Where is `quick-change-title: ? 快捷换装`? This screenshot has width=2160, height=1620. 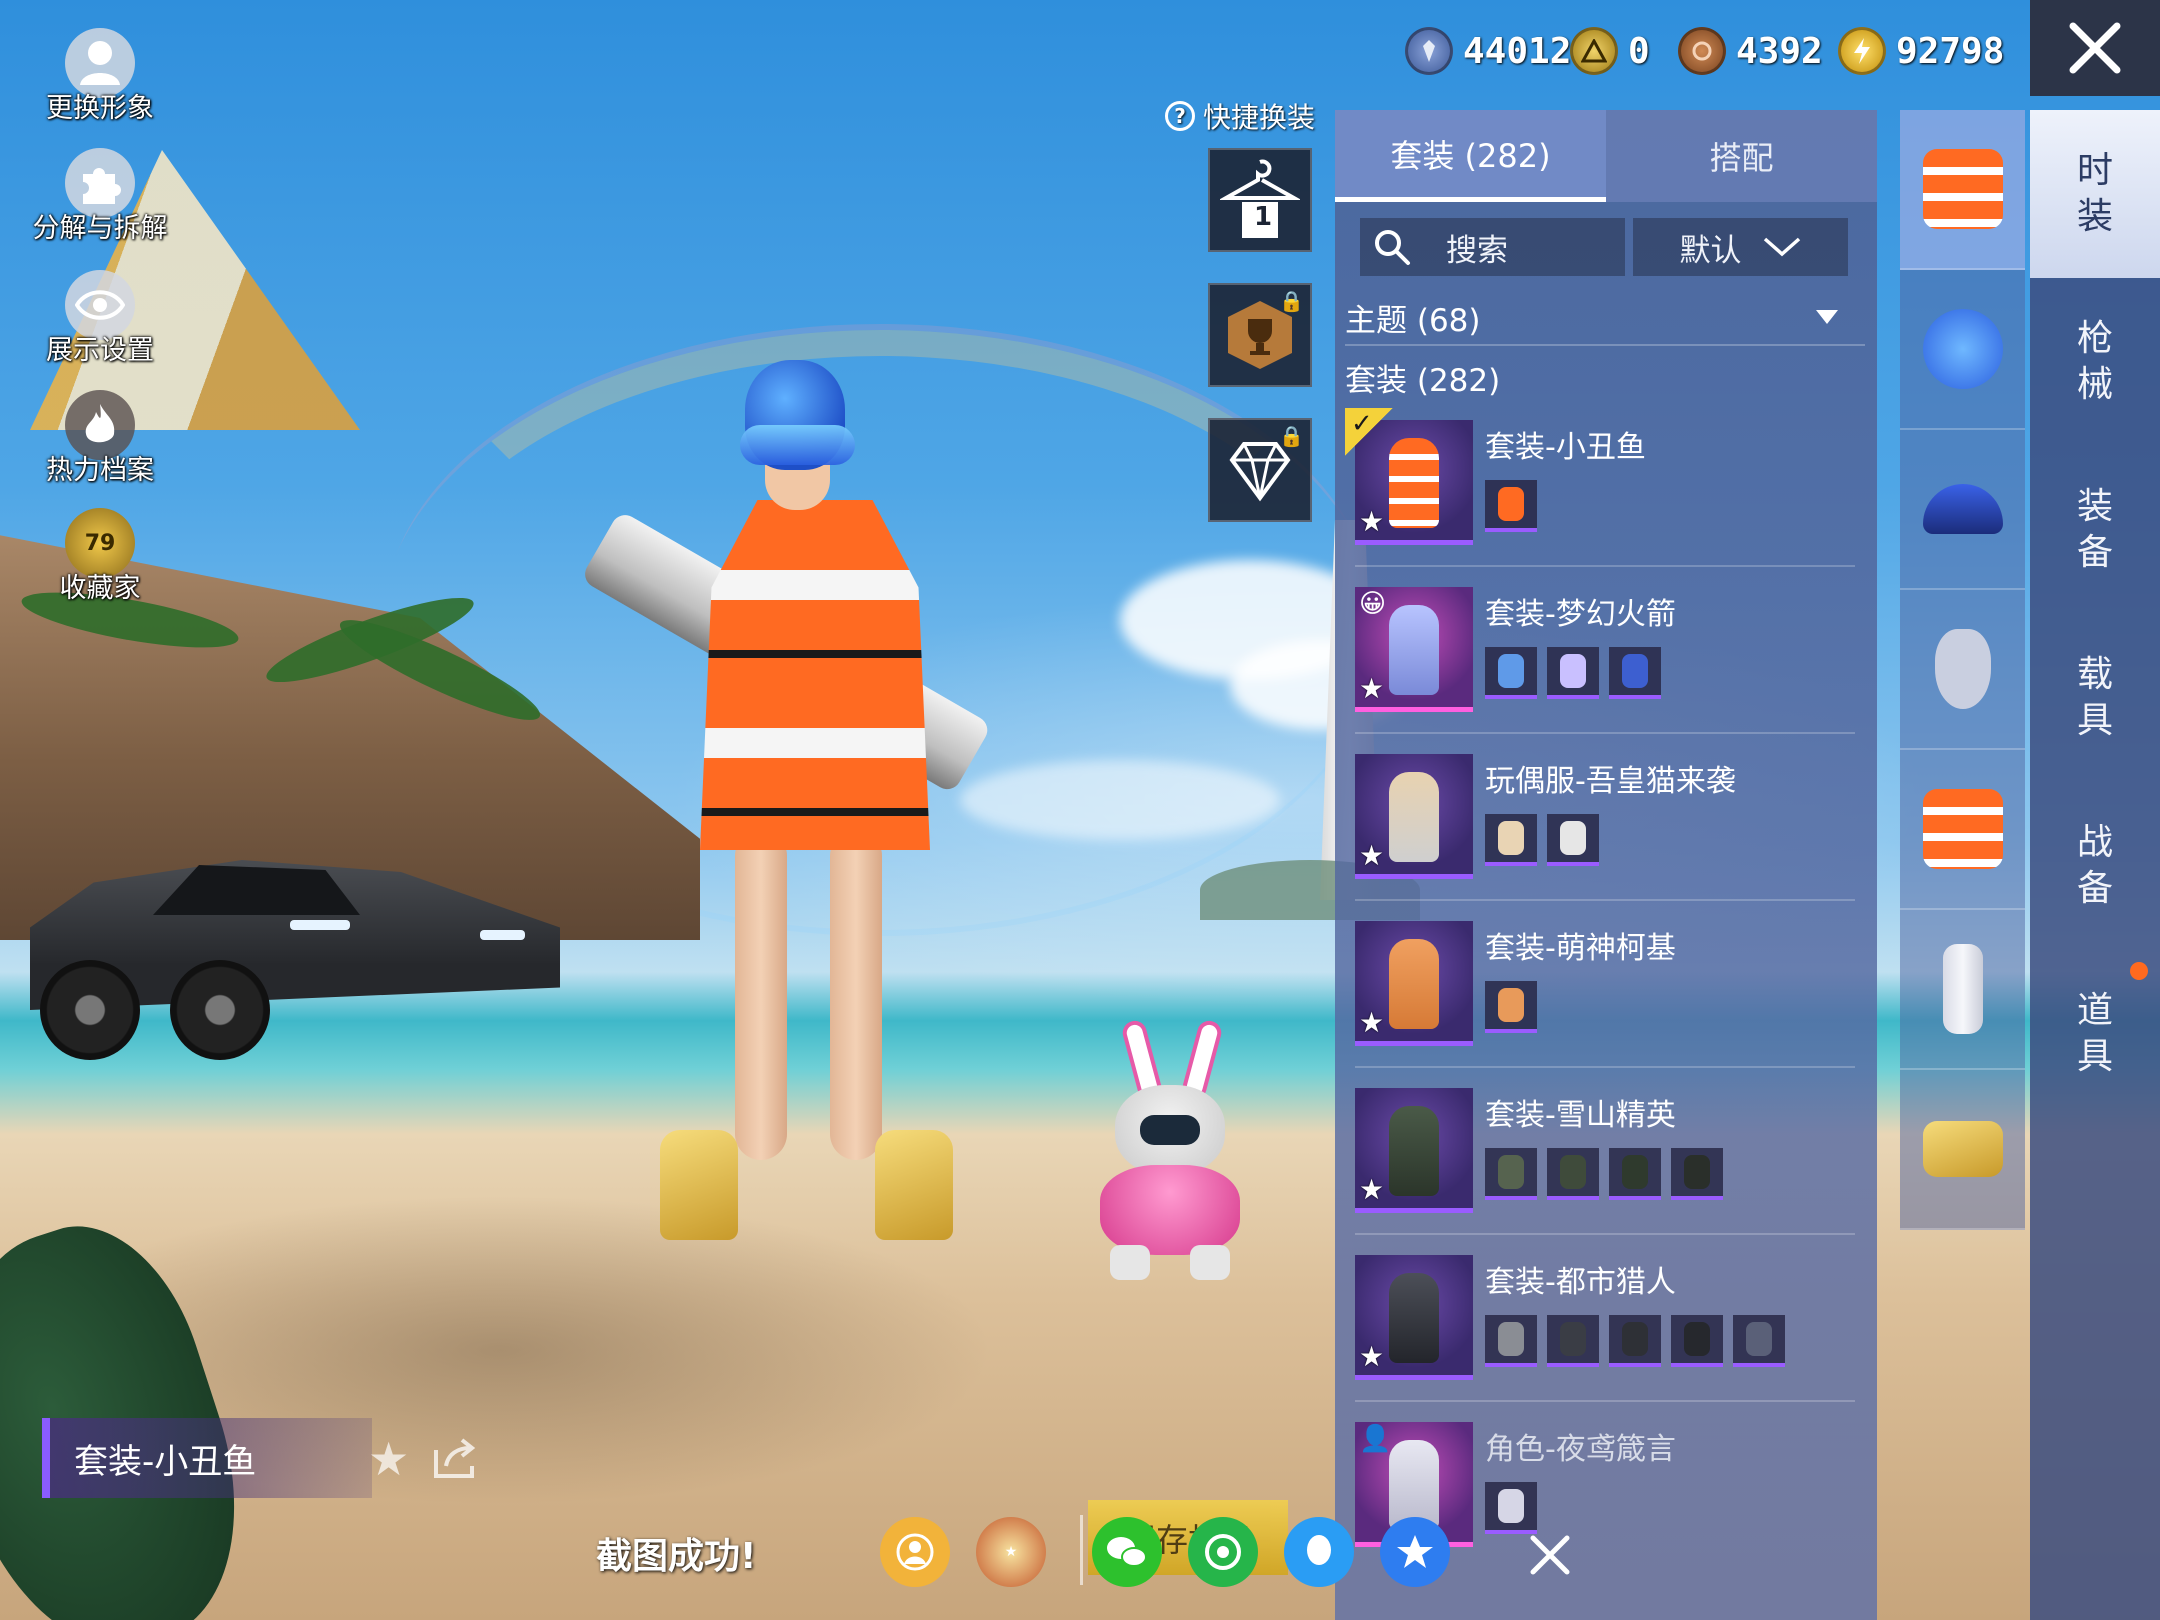 quick-change-title: ? 快捷换装 is located at coordinates (1240, 116).